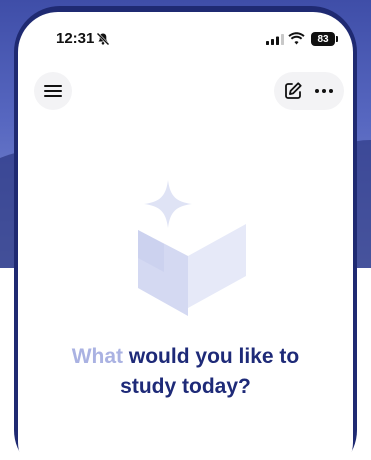 This screenshot has width=371, height=460. Describe the element at coordinates (185, 37) in the screenshot. I see `status-bar: 12:31 83` at that location.